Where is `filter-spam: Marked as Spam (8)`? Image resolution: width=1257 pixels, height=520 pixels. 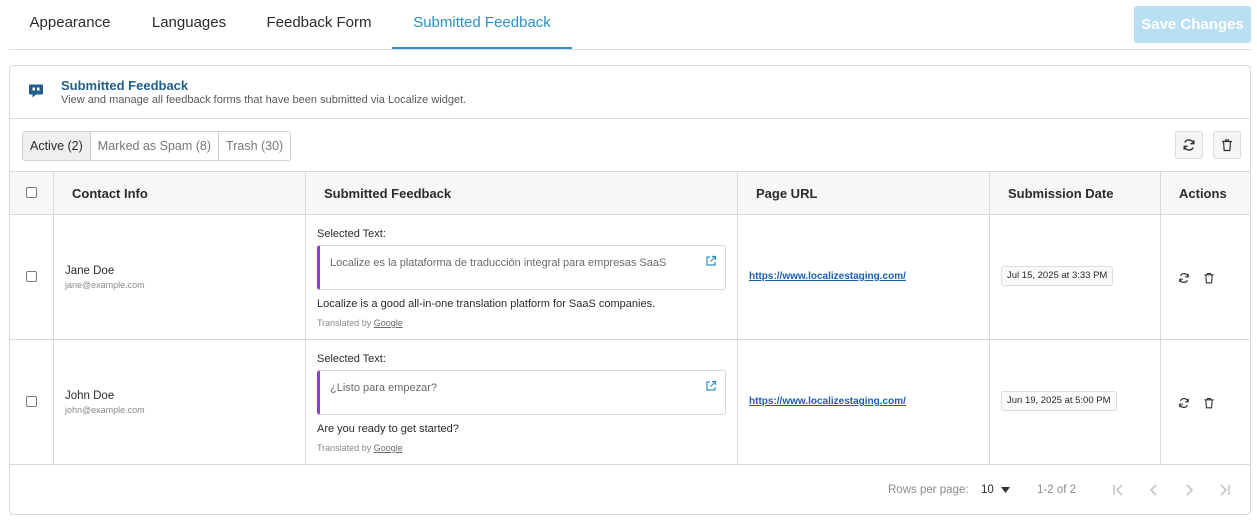 filter-spam: Marked as Spam (8) is located at coordinates (155, 146).